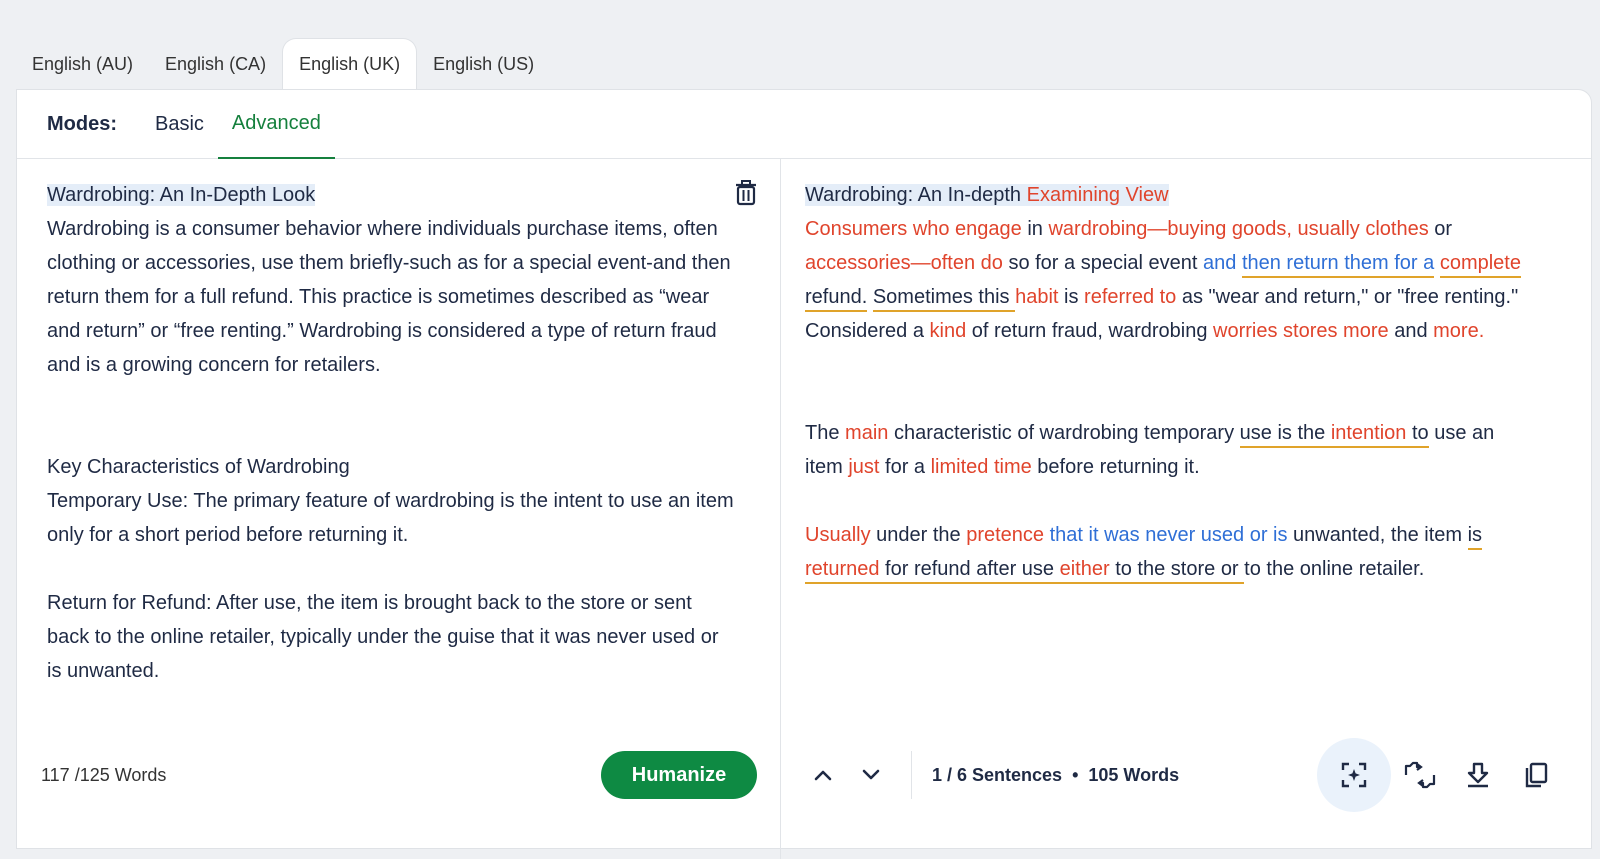  Describe the element at coordinates (1536, 775) in the screenshot. I see `copy-icon` at that location.